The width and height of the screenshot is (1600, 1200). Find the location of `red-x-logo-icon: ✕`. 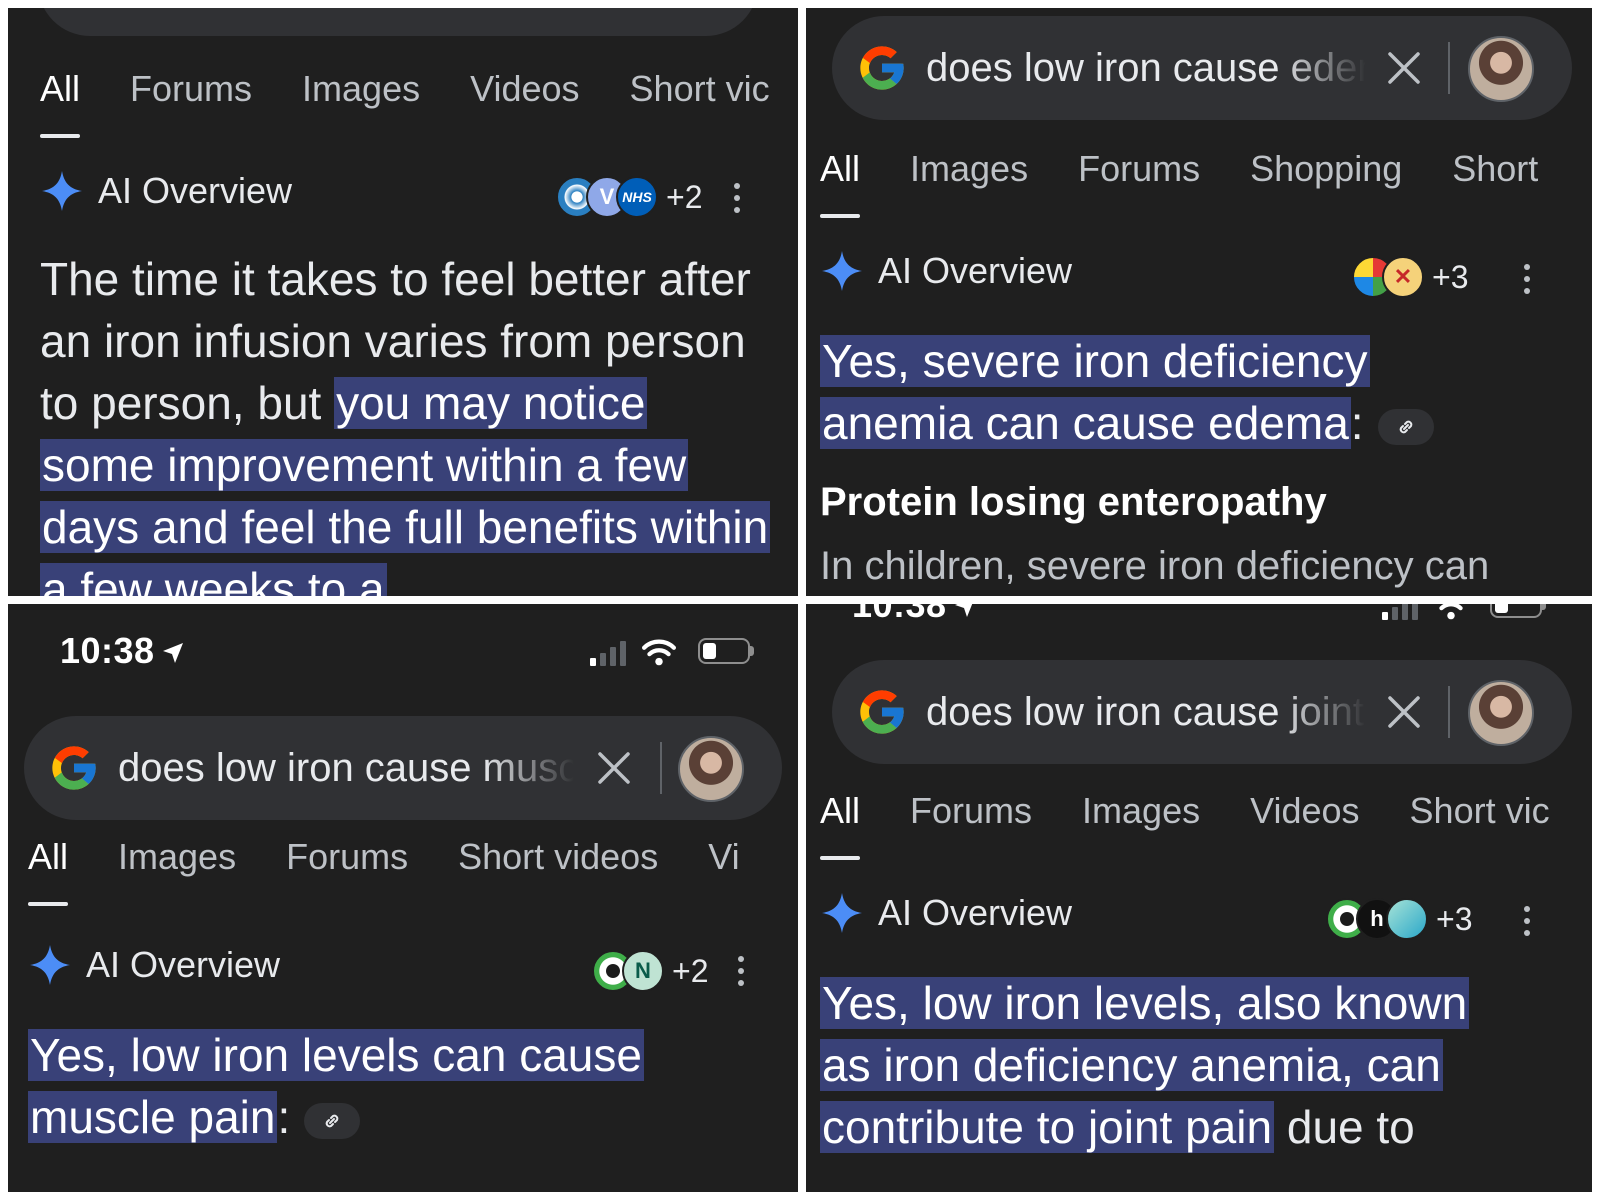

red-x-logo-icon: ✕ is located at coordinates (1403, 277).